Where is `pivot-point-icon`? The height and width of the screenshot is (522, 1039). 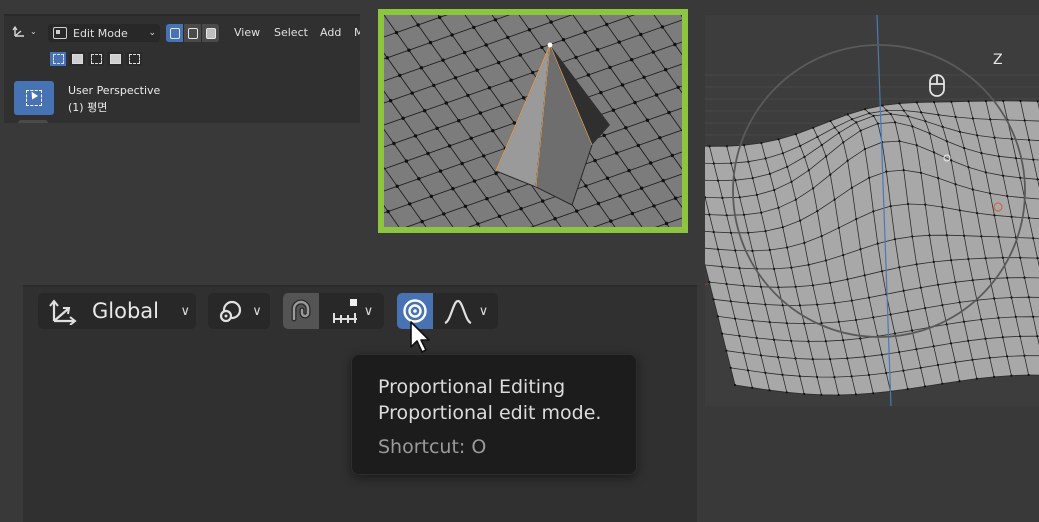 pivot-point-icon is located at coordinates (231, 311).